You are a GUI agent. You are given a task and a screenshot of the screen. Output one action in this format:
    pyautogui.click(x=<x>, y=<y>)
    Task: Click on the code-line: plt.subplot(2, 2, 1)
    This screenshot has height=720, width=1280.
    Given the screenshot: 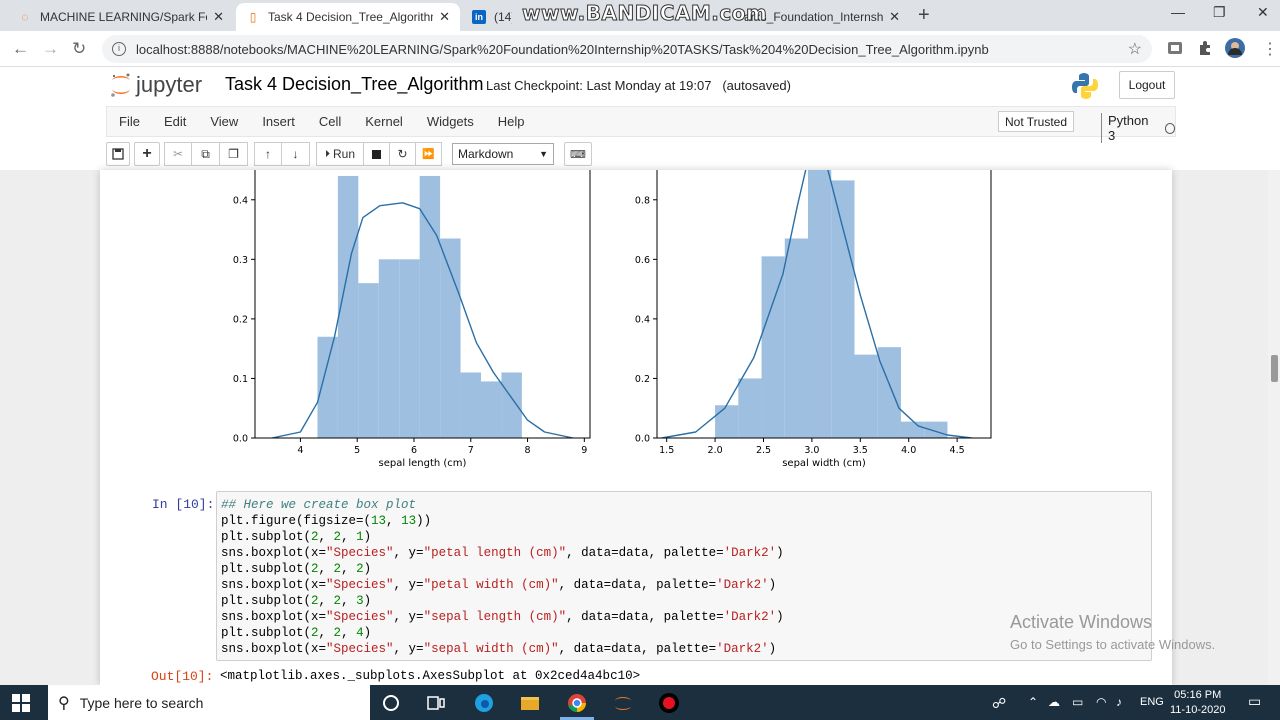 What is the action you would take?
    pyautogui.click(x=296, y=537)
    